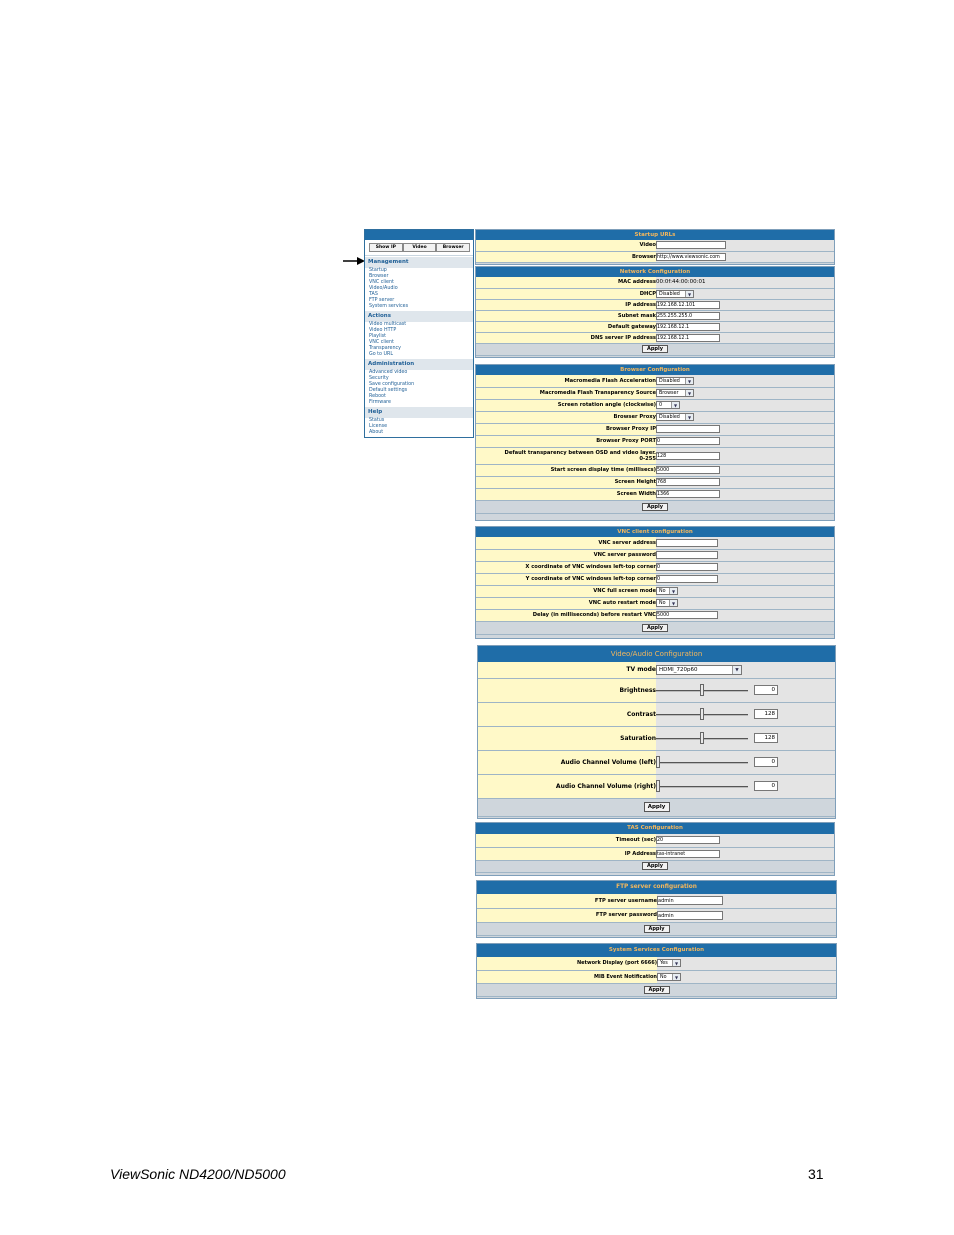 The image size is (954, 1235). What do you see at coordinates (668, 405) in the screenshot?
I see `rotation-select: 0 ▼` at bounding box center [668, 405].